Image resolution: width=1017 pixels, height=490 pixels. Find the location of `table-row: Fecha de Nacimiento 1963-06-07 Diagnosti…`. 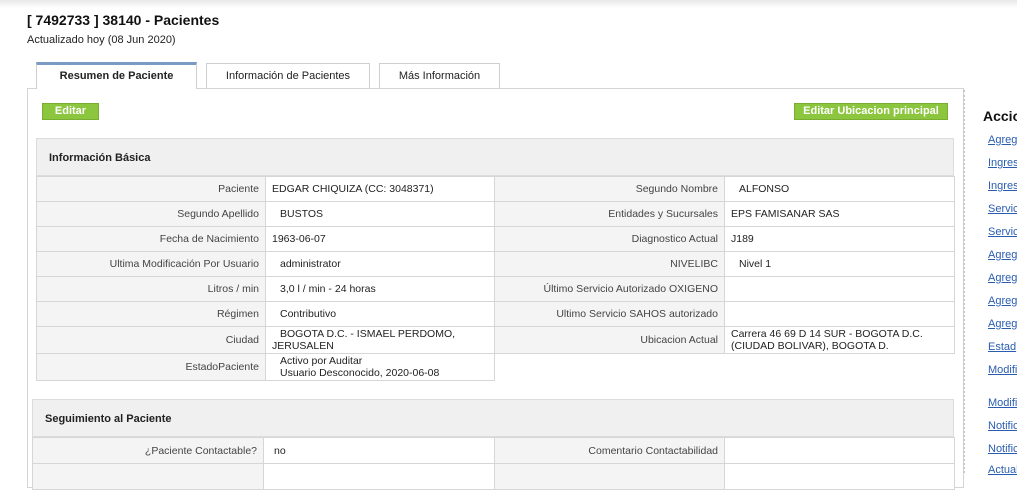

table-row: Fecha de Nacimiento 1963-06-07 Diagnosti… is located at coordinates (495, 239).